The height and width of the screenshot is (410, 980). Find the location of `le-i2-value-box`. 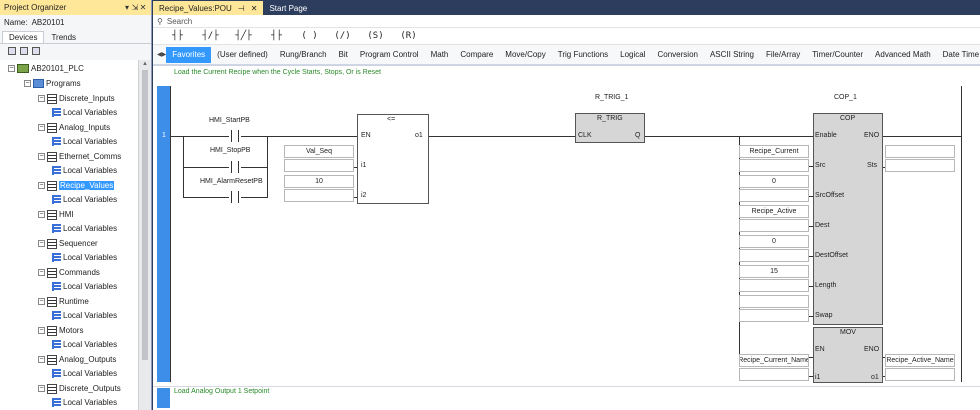

le-i2-value-box is located at coordinates (319, 195).